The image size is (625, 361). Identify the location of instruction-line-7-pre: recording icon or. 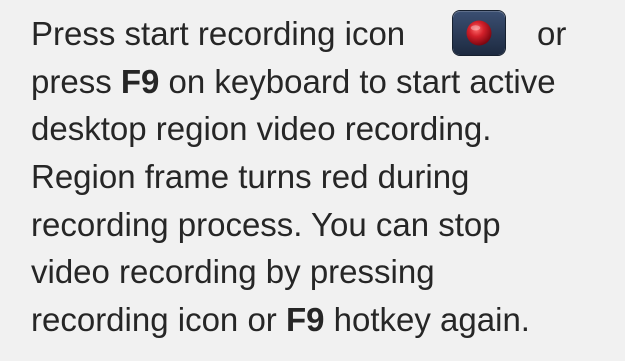
(158, 319).